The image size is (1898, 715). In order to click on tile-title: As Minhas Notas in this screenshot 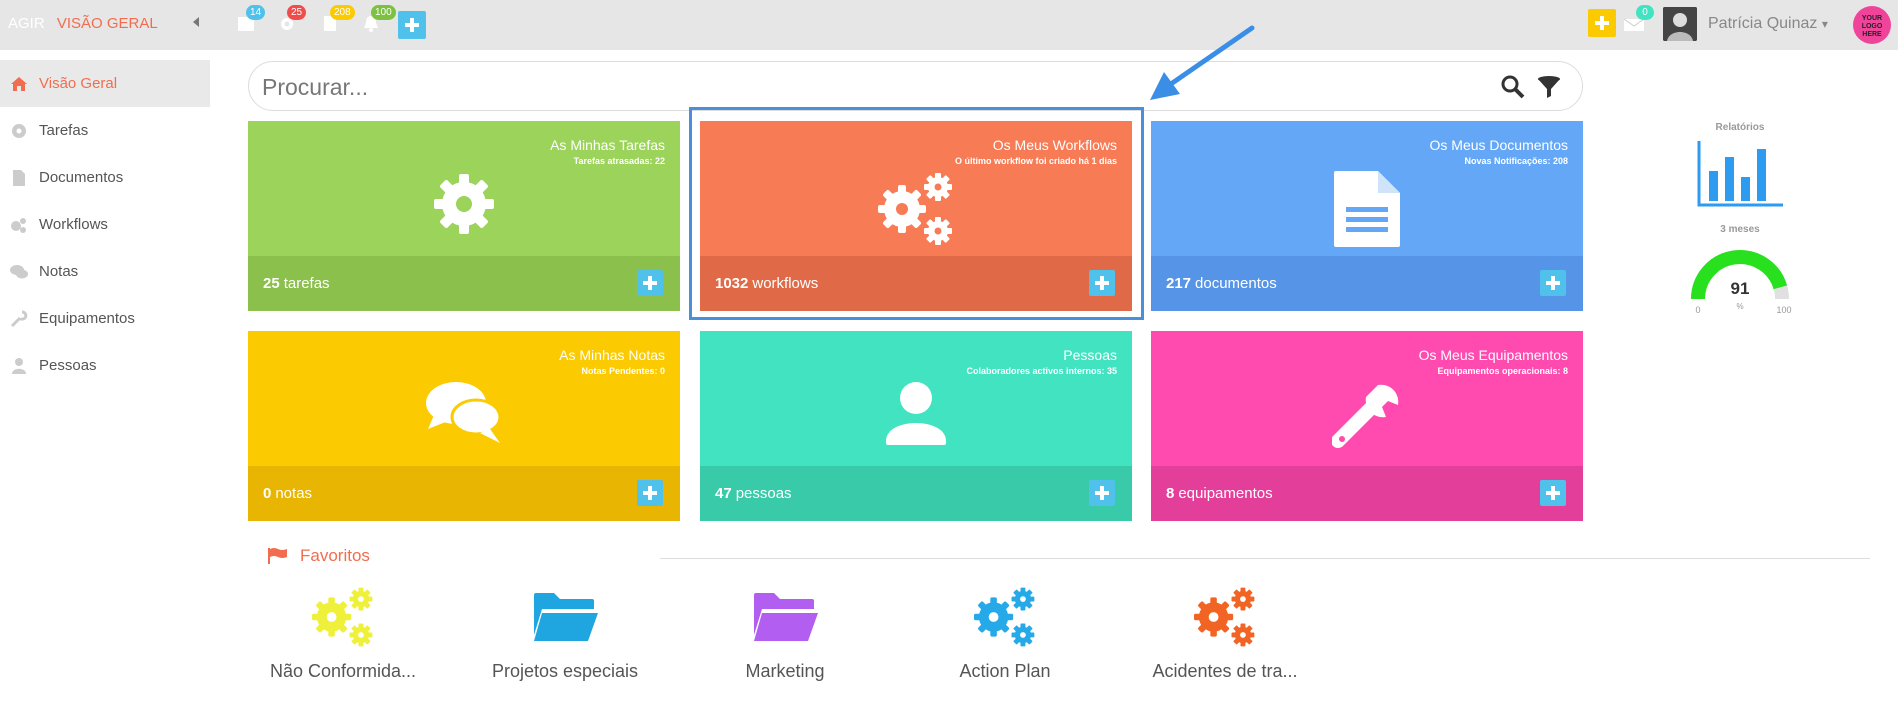, I will do `click(612, 355)`.